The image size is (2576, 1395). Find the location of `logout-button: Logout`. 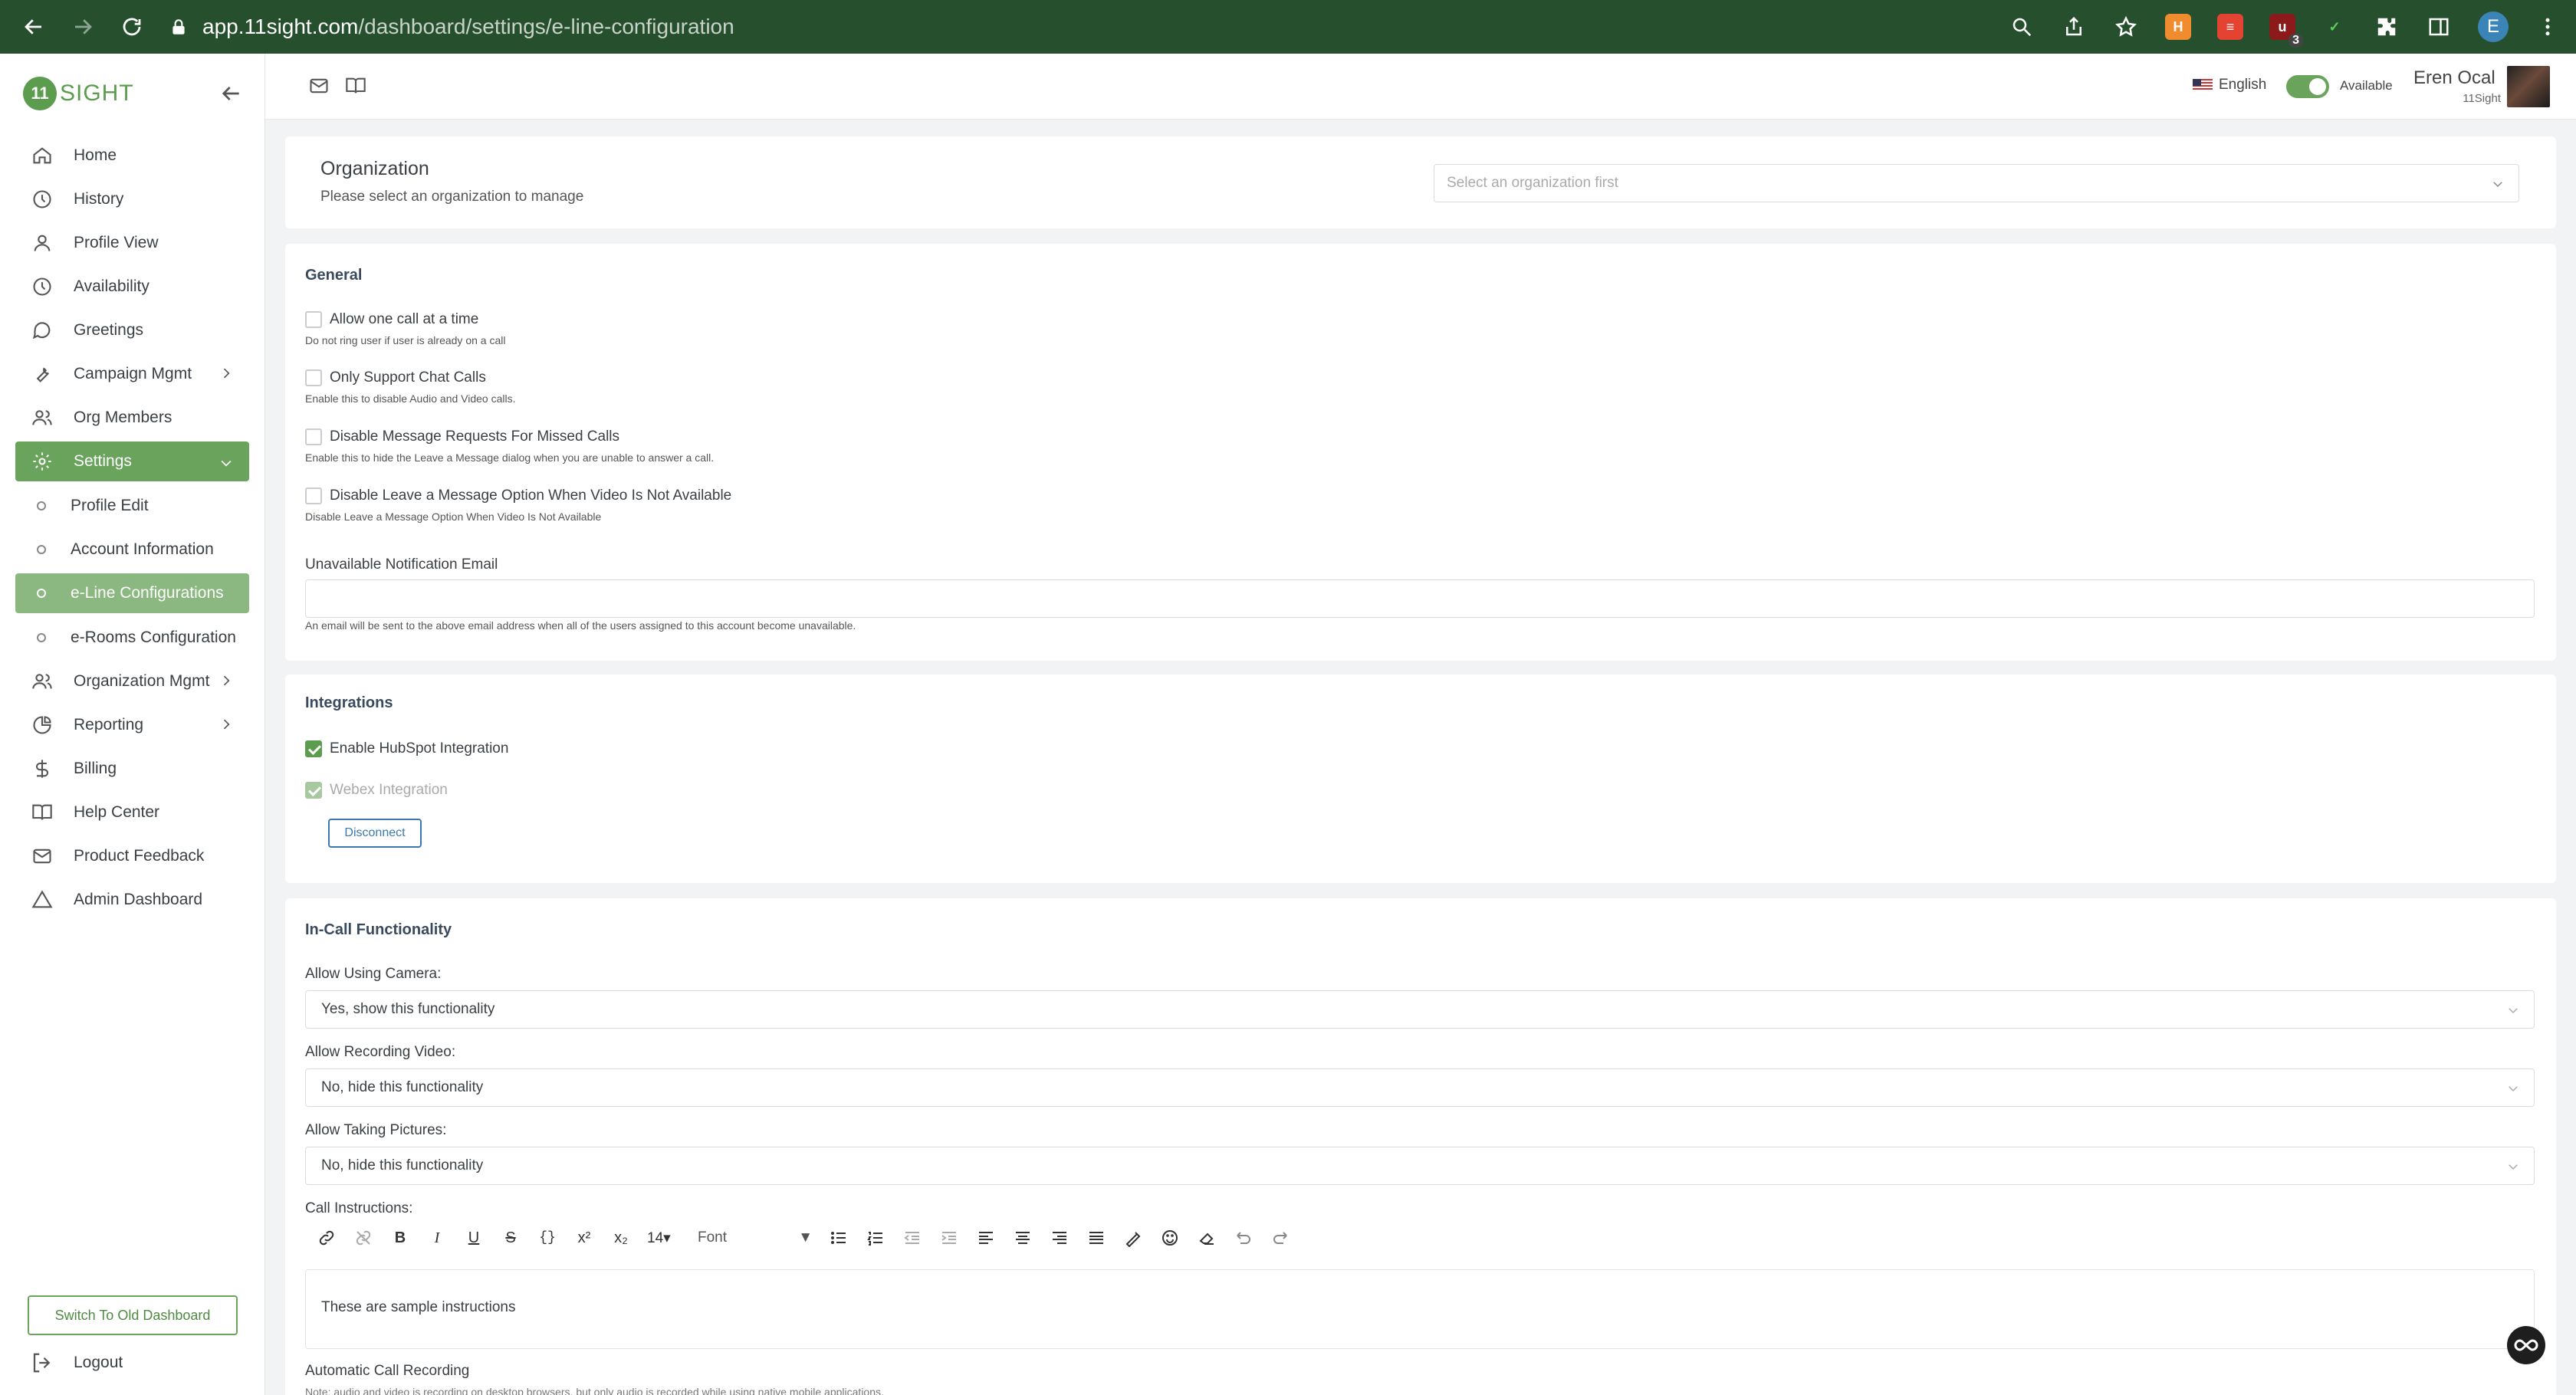

logout-button: Logout is located at coordinates (77, 1363).